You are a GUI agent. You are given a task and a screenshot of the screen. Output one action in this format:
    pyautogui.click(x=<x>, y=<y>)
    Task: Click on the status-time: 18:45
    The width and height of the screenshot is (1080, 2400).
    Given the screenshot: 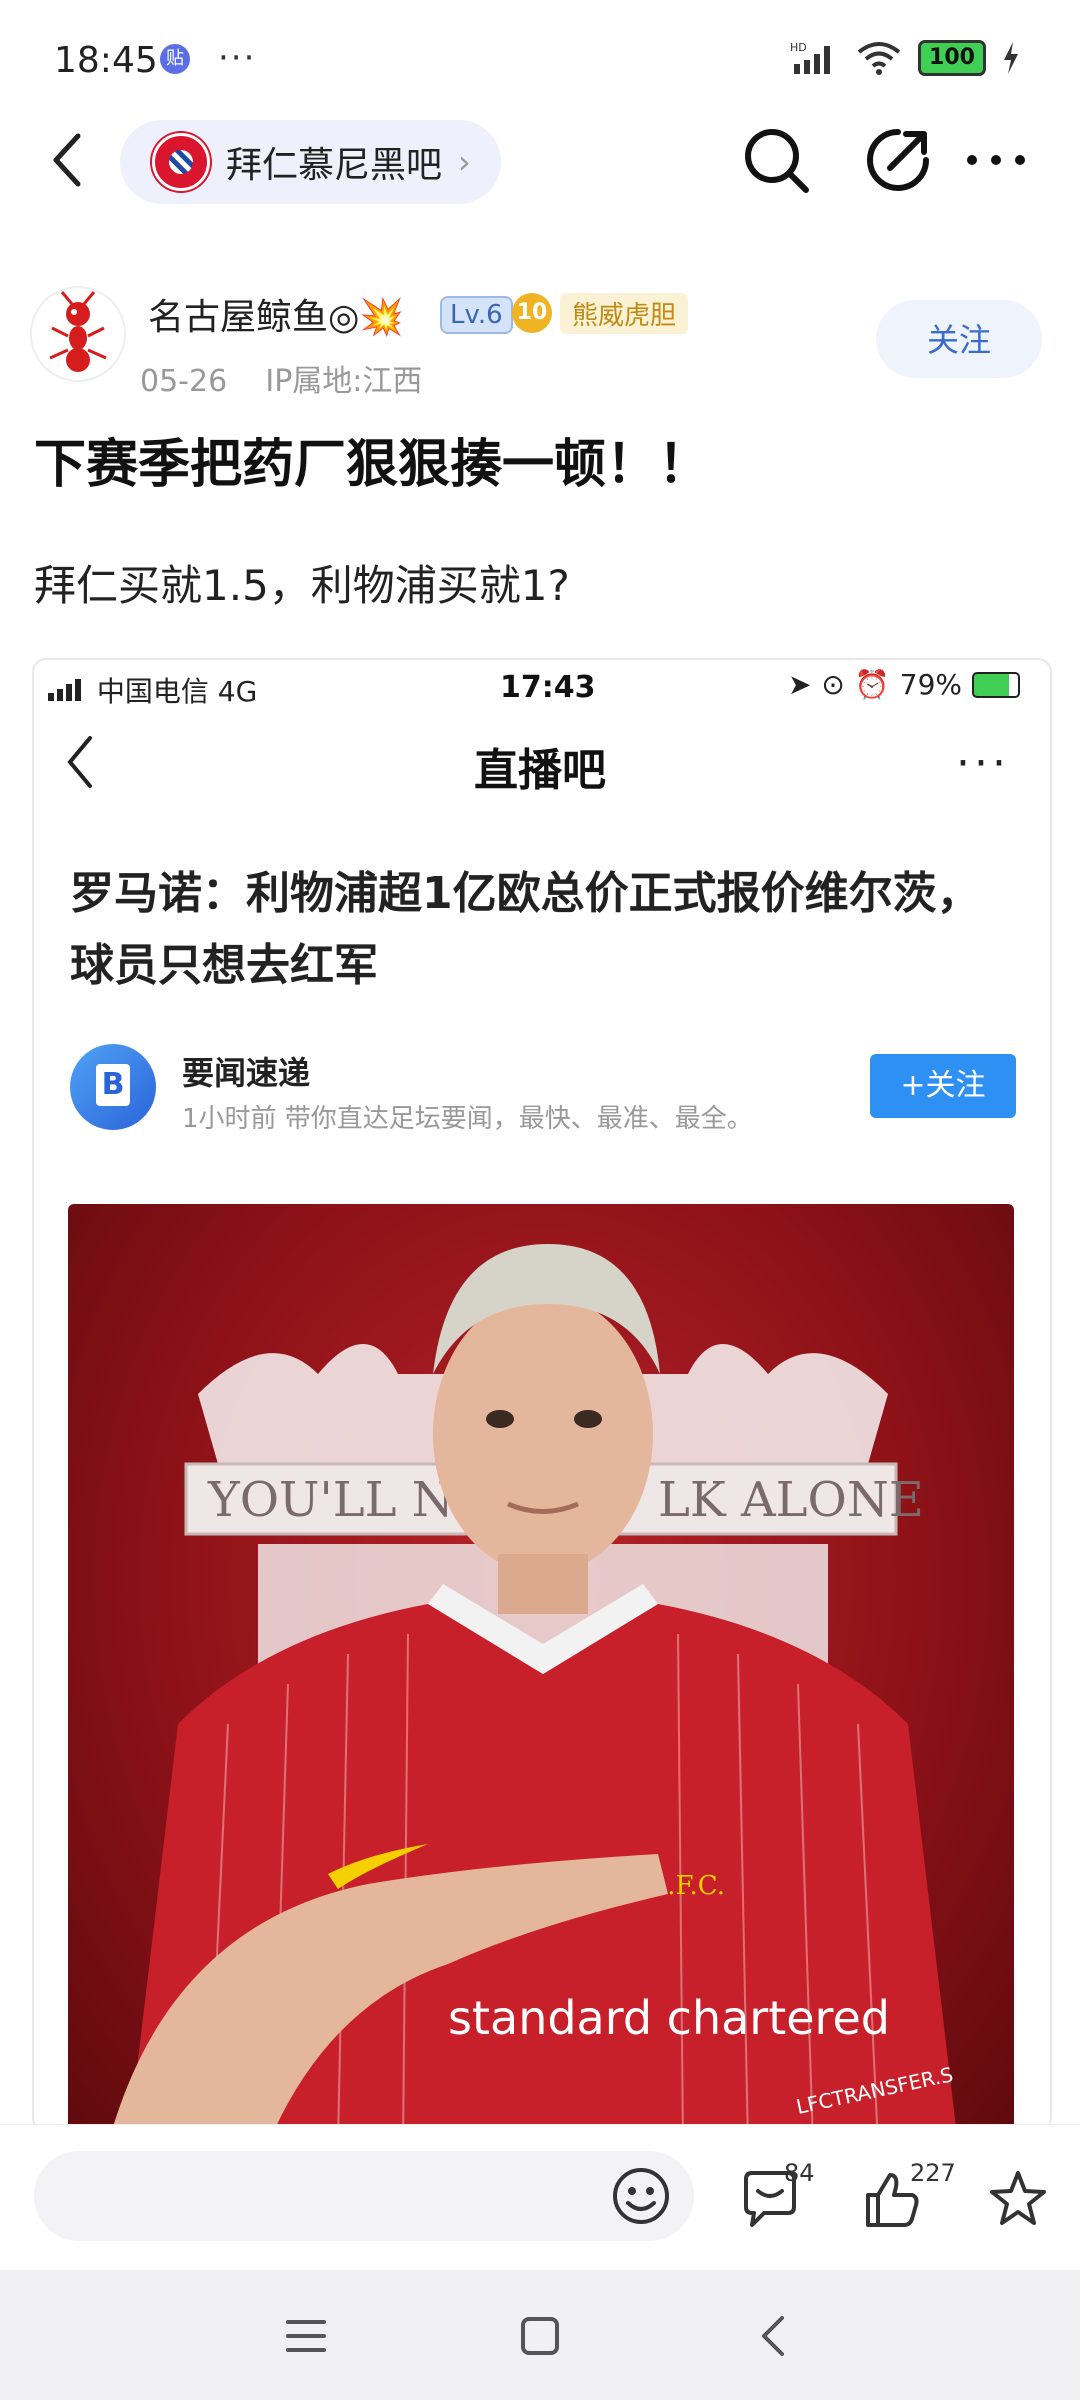 What is the action you would take?
    pyautogui.click(x=106, y=60)
    